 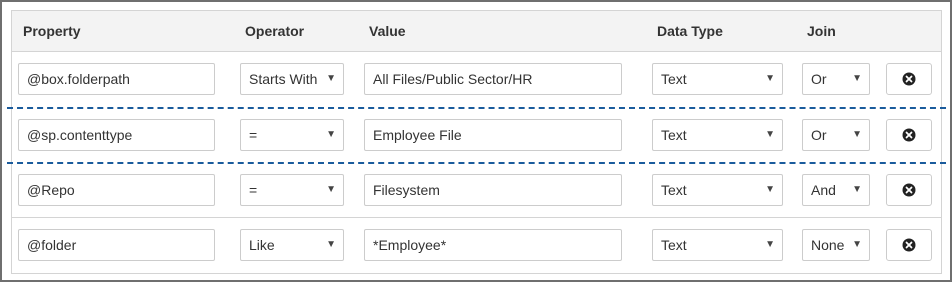 What do you see at coordinates (292, 245) in the screenshot?
I see `operator-select: Like ▼` at bounding box center [292, 245].